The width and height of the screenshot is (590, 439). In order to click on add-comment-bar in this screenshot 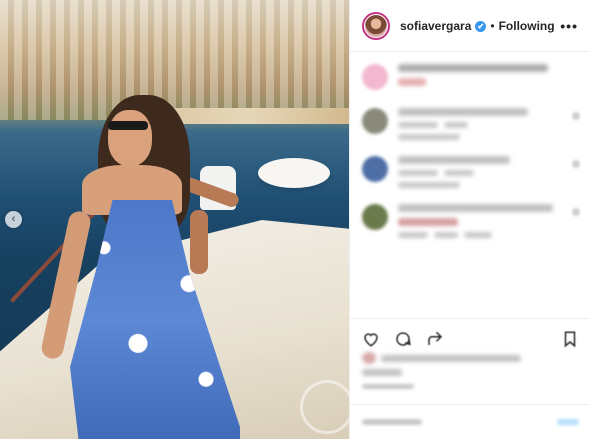, I will do `click(470, 421)`.